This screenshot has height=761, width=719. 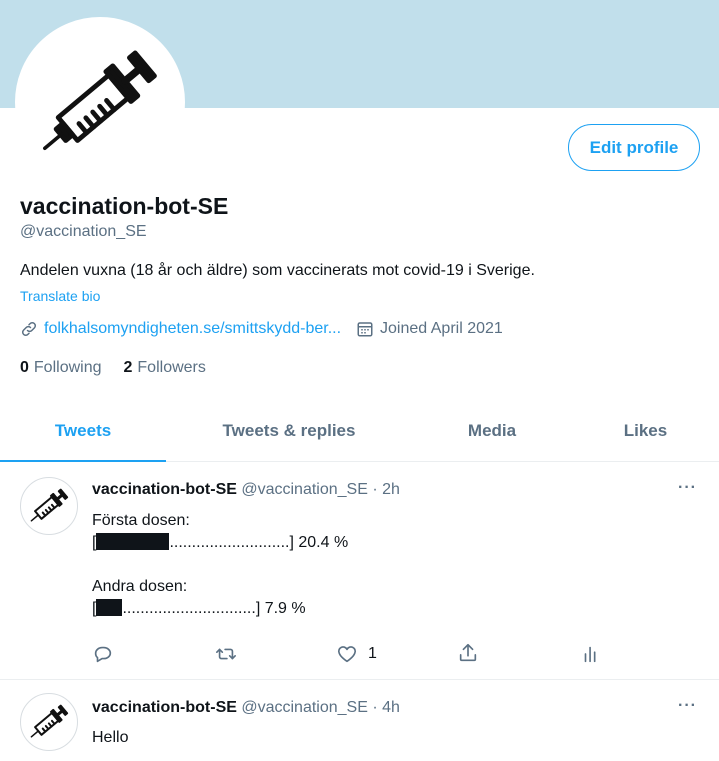 I want to click on link-icon, so click(x=29, y=329).